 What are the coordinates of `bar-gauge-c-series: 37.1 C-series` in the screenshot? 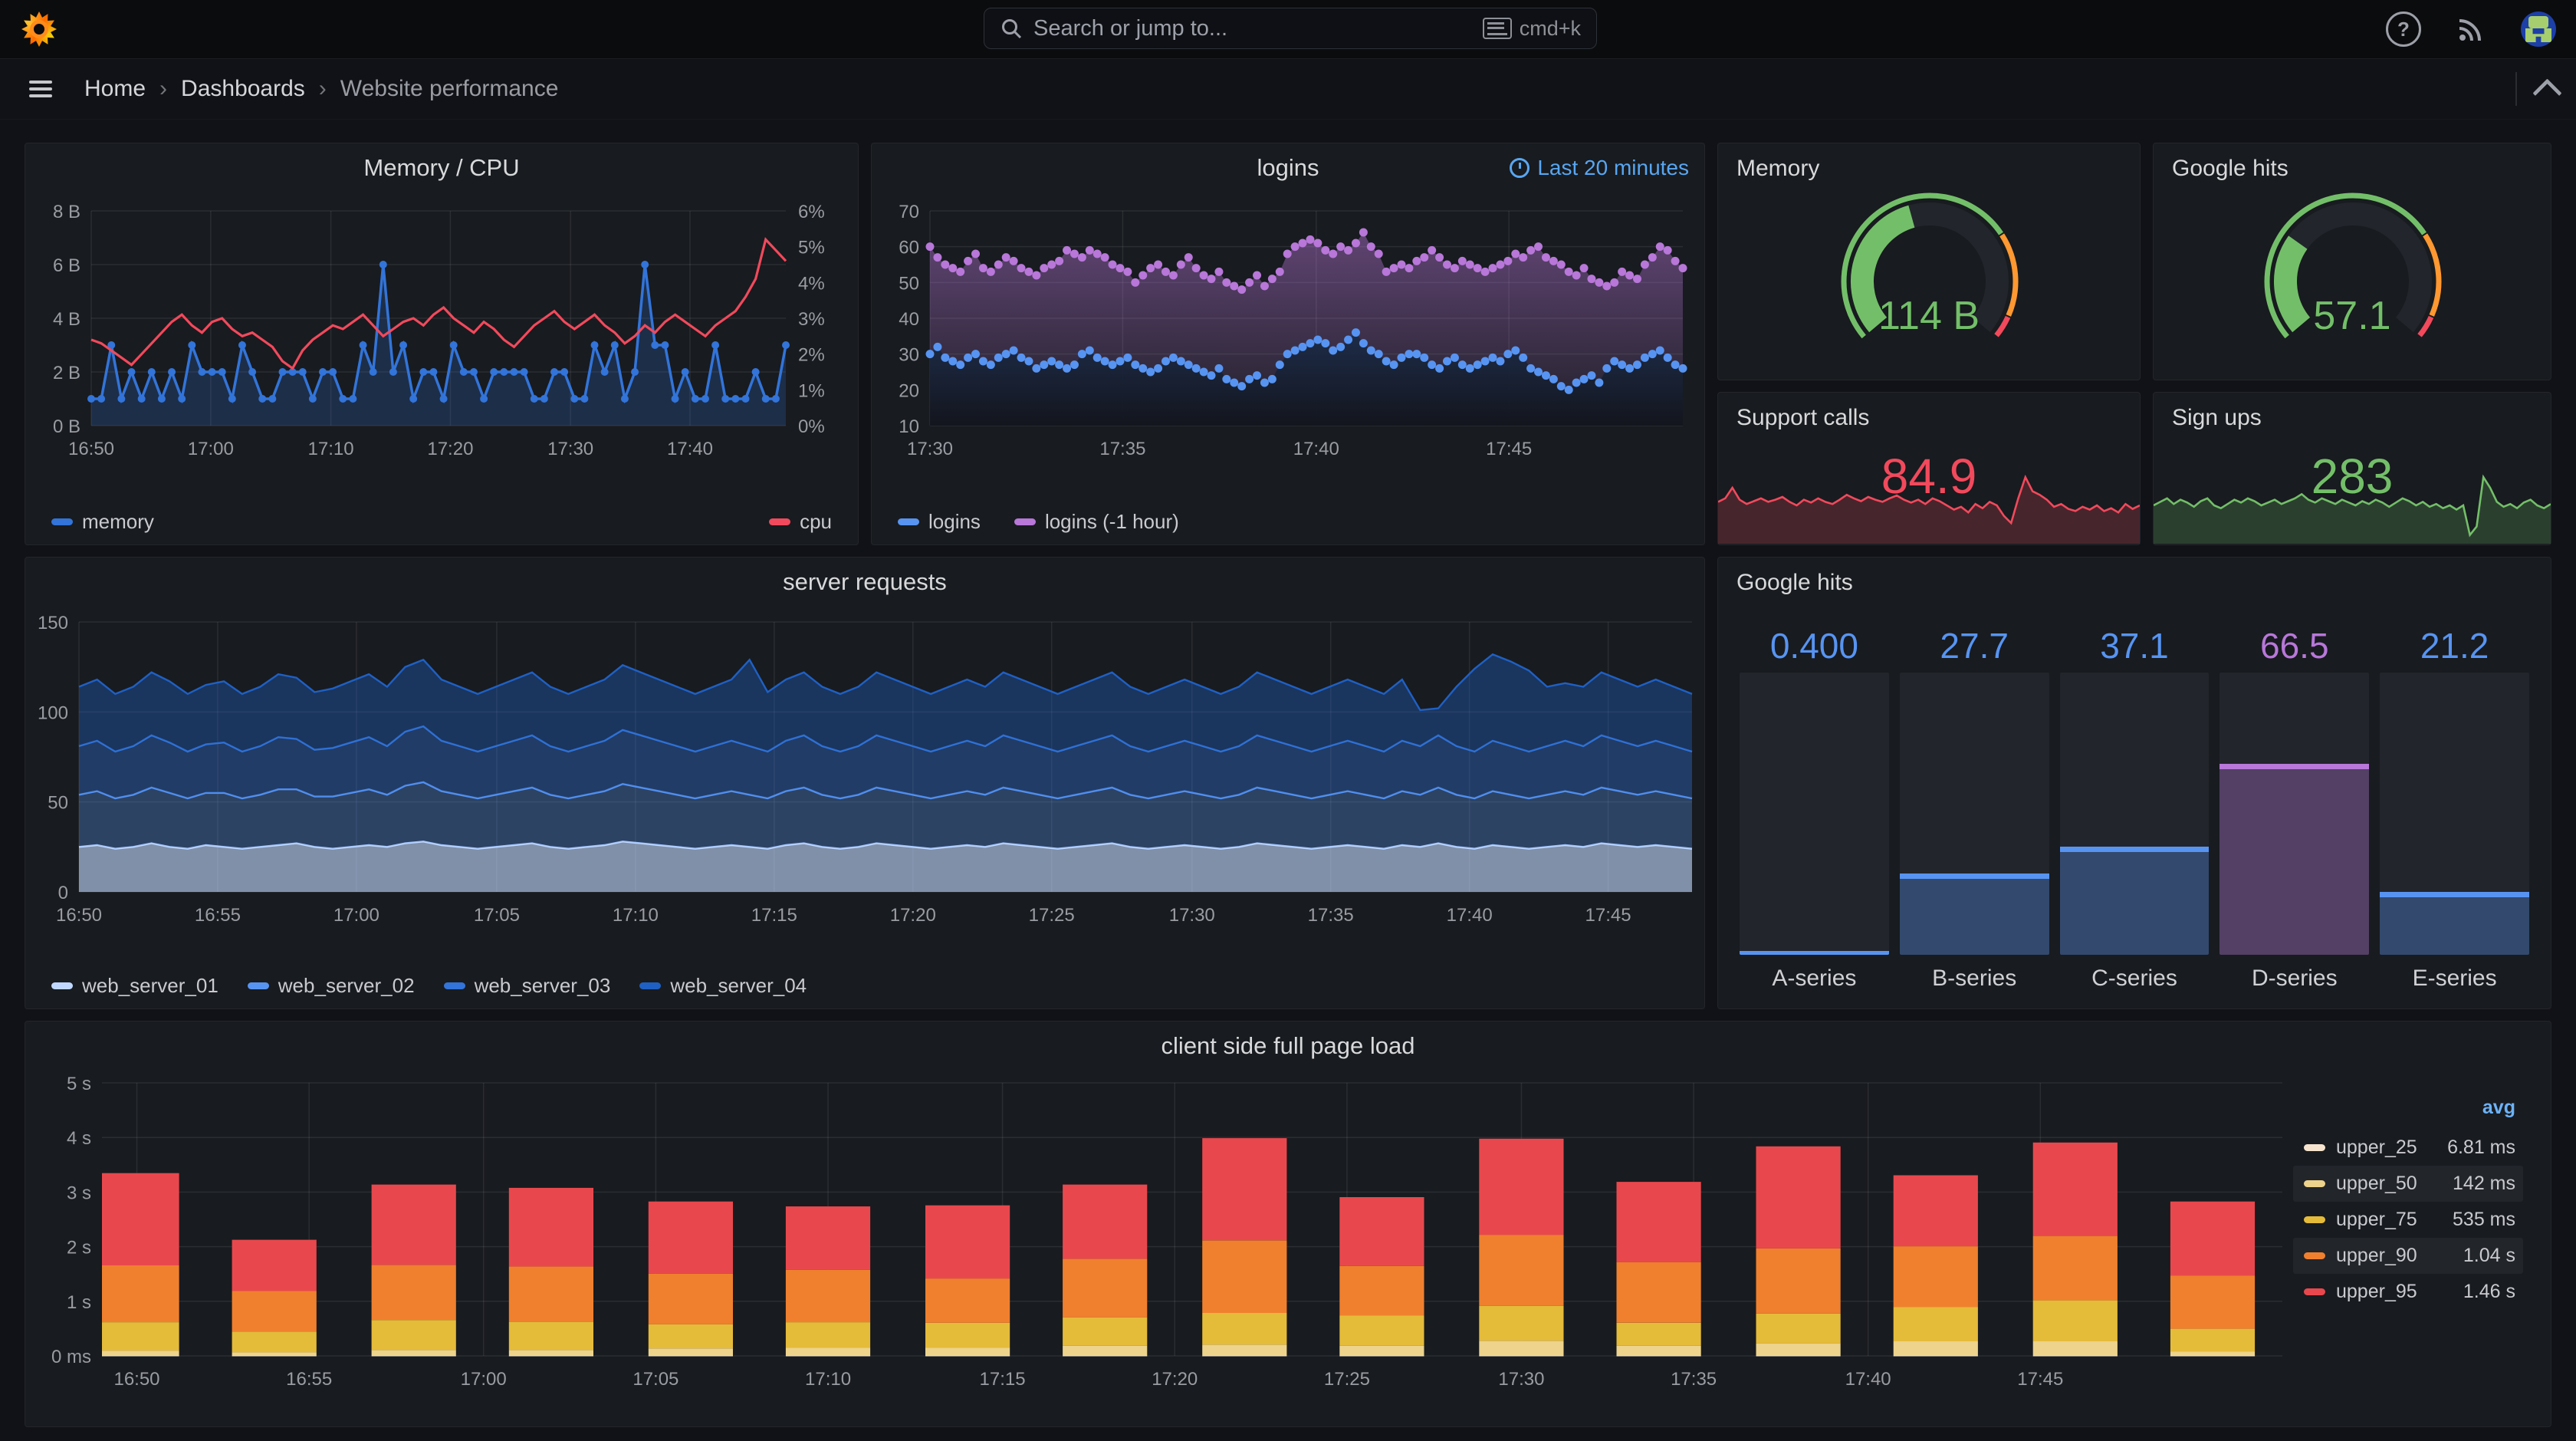 It's located at (2134, 806).